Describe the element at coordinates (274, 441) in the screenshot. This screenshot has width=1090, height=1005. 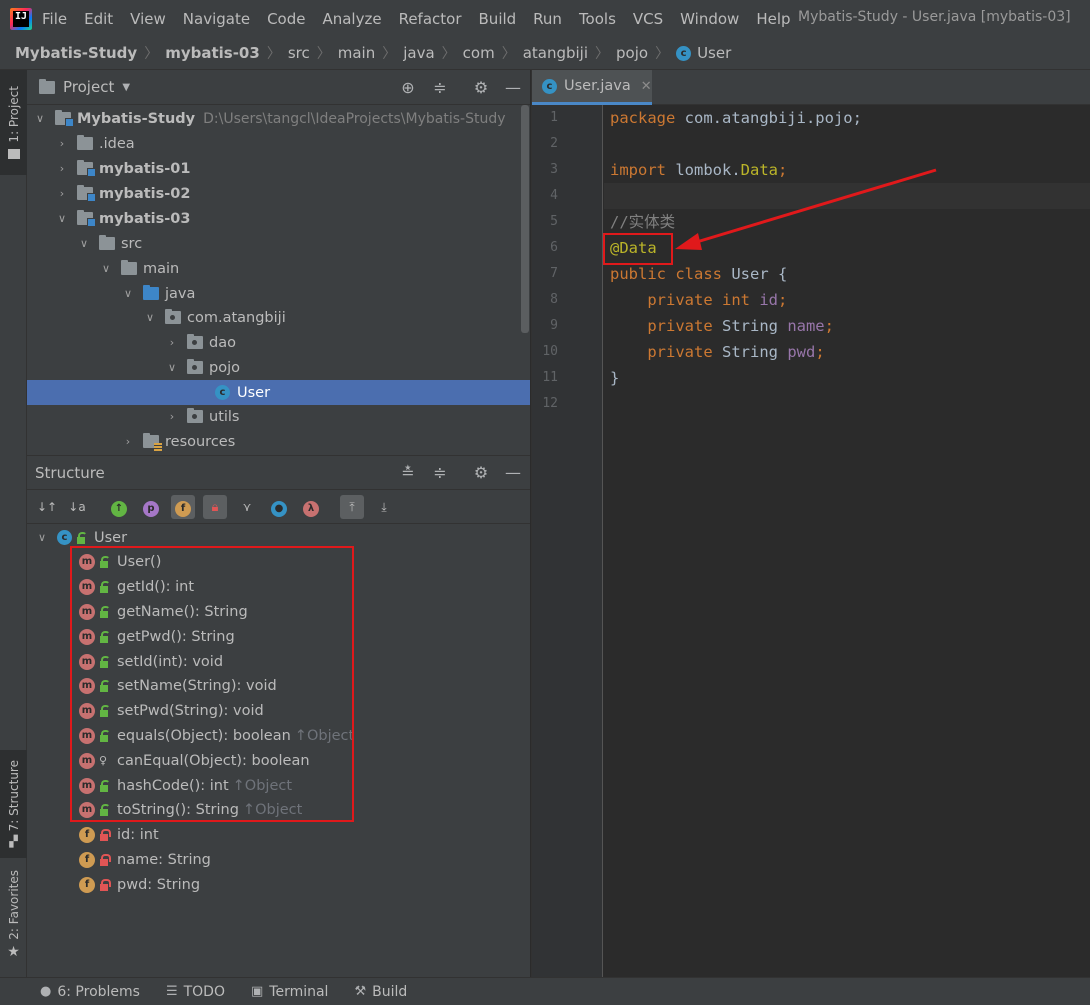
I see `tree-item-resources: › resources` at that location.